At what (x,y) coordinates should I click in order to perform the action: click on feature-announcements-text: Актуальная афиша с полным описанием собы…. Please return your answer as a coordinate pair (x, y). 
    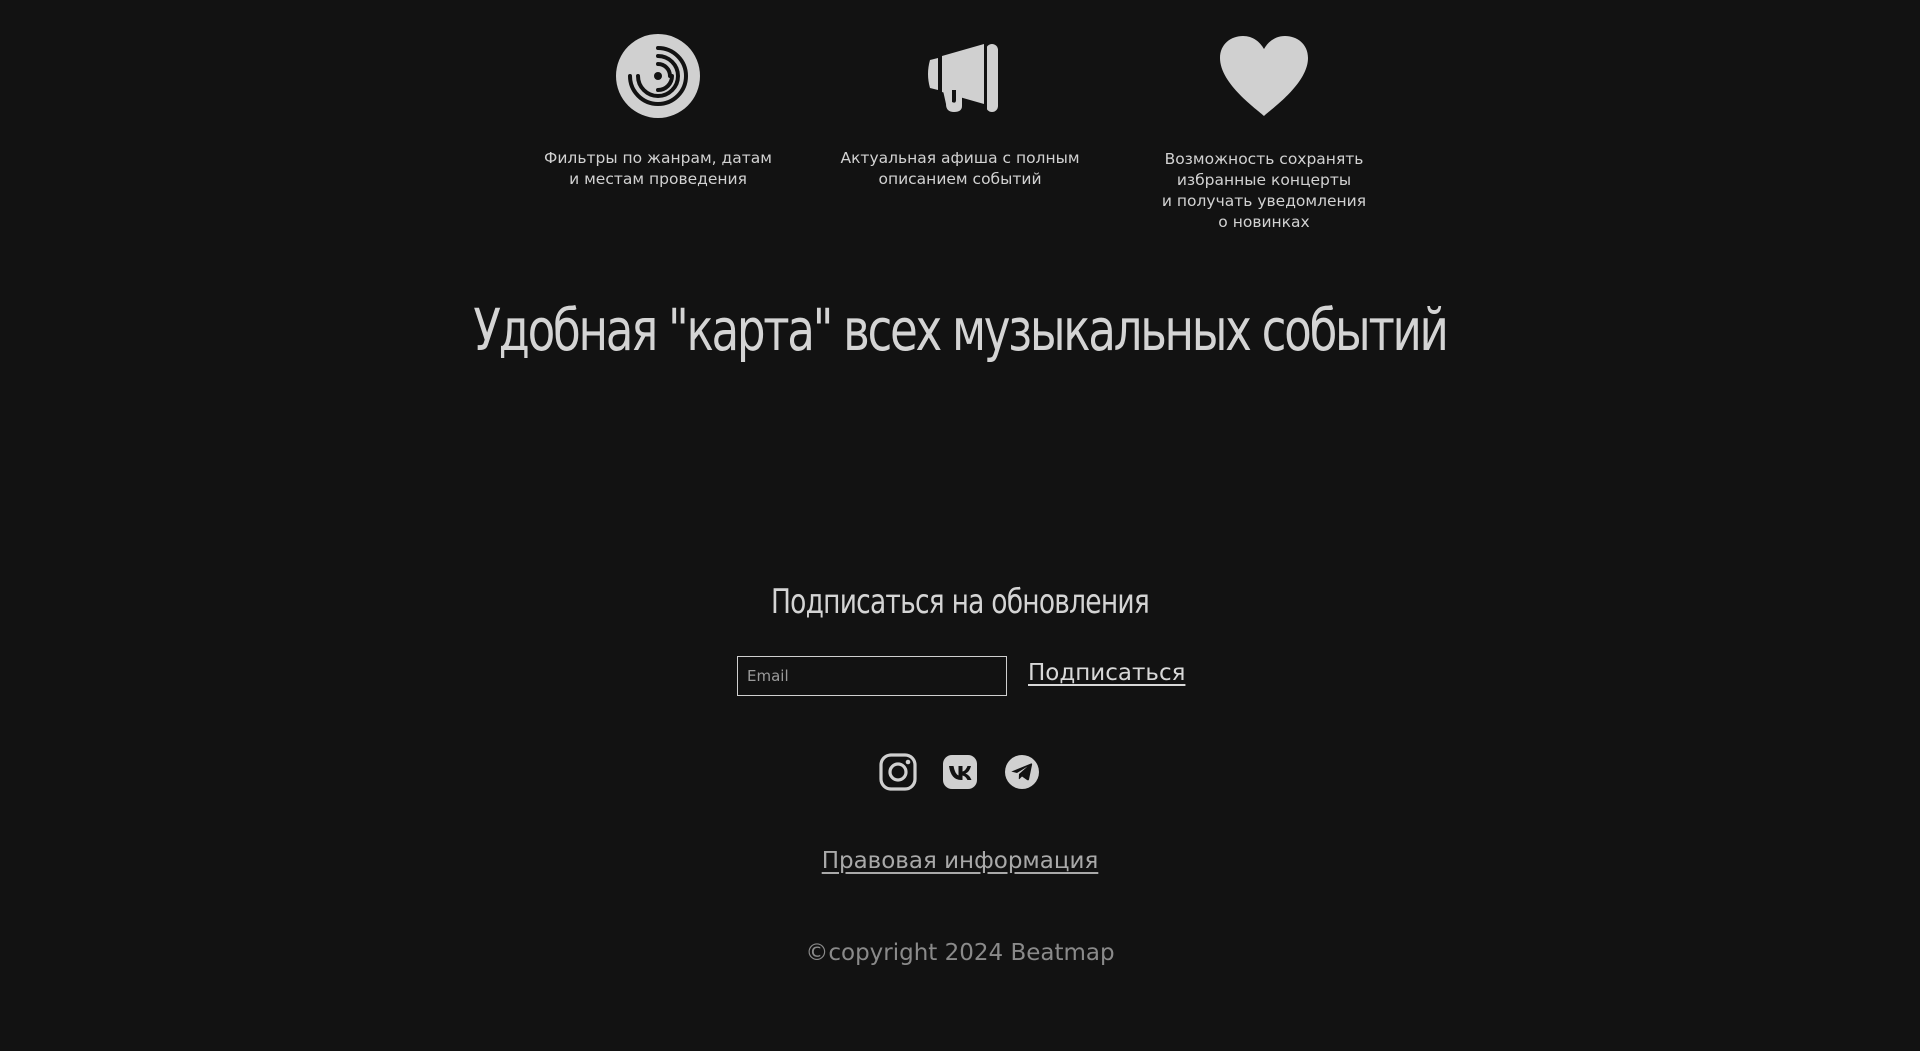
    Looking at the image, I should click on (960, 168).